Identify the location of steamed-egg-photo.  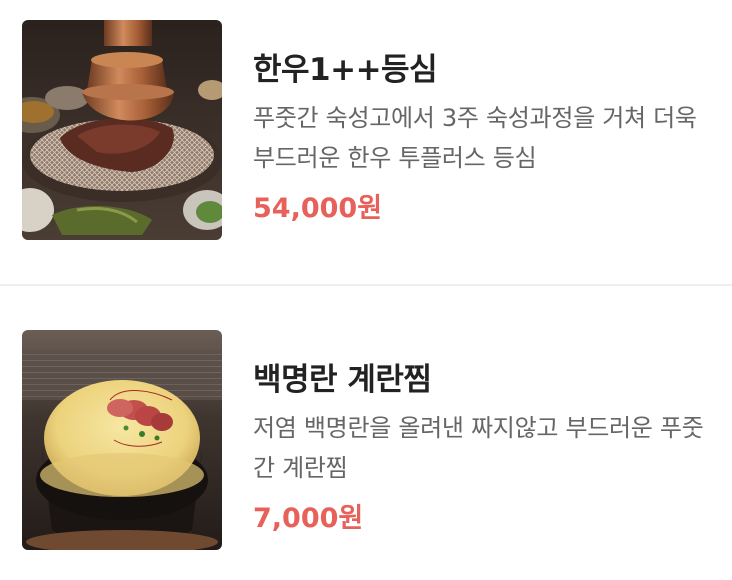
(122, 440).